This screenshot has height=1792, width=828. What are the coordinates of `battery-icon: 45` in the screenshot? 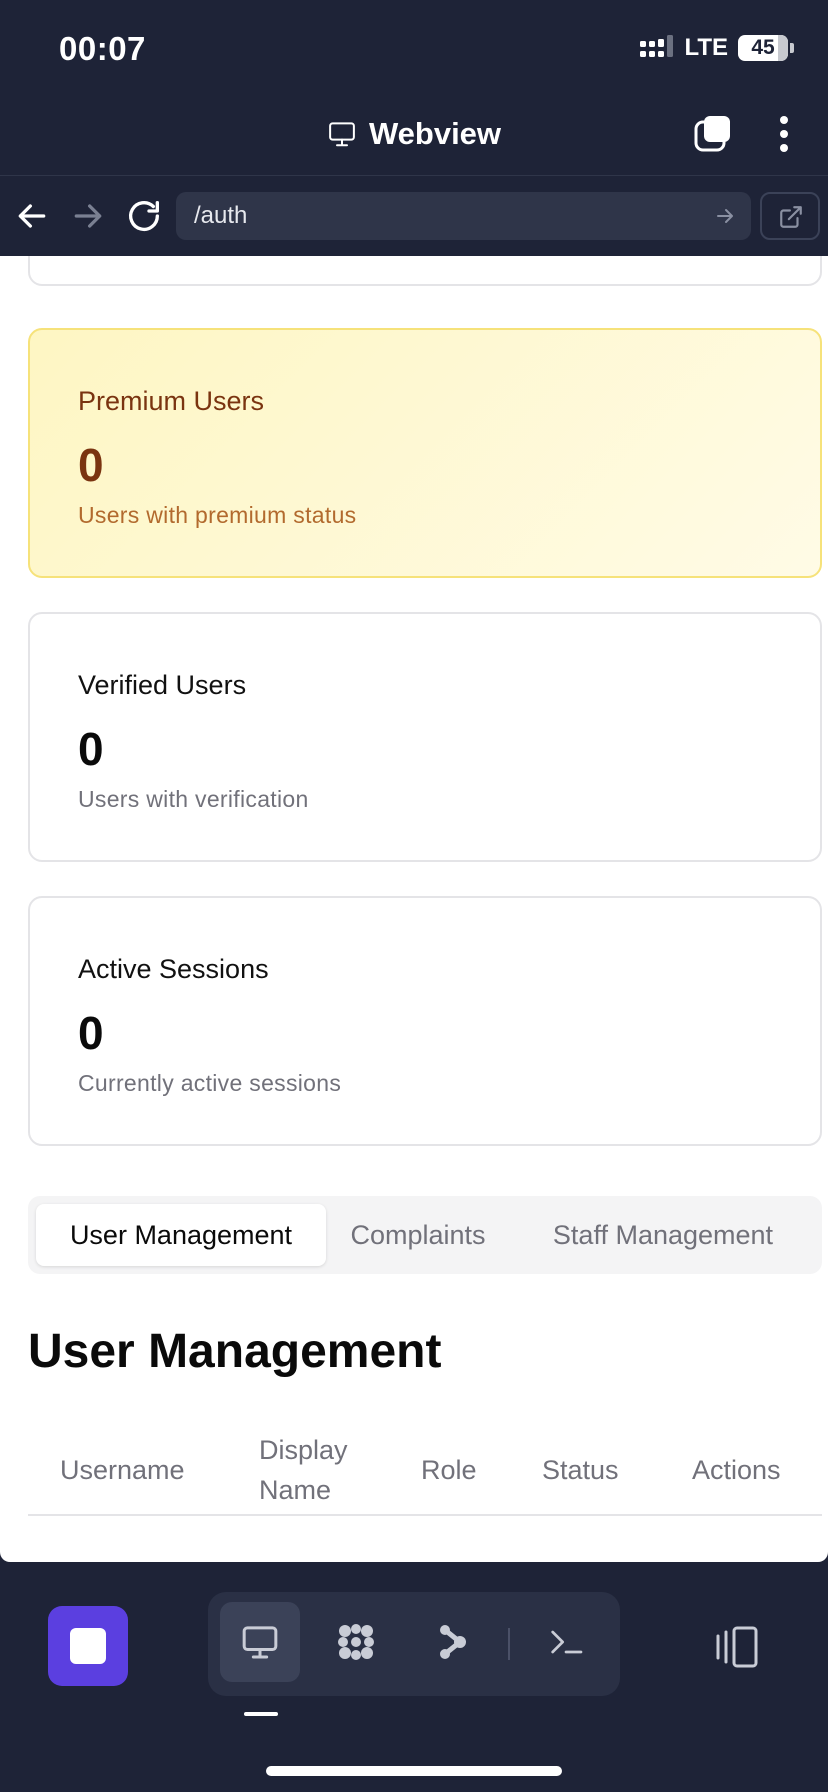 It's located at (763, 48).